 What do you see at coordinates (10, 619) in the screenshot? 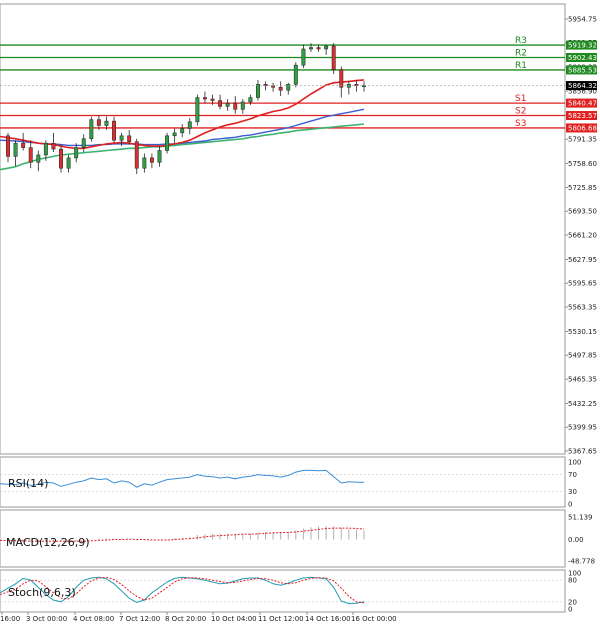
I see `time-tick-label: 16:00` at bounding box center [10, 619].